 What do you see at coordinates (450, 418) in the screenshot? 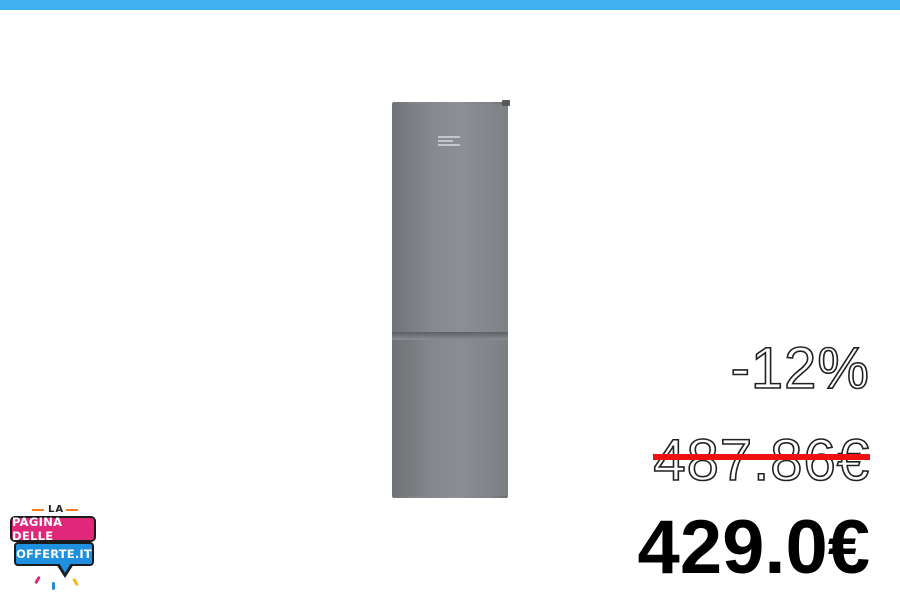
I see `fridge-bottom-door` at bounding box center [450, 418].